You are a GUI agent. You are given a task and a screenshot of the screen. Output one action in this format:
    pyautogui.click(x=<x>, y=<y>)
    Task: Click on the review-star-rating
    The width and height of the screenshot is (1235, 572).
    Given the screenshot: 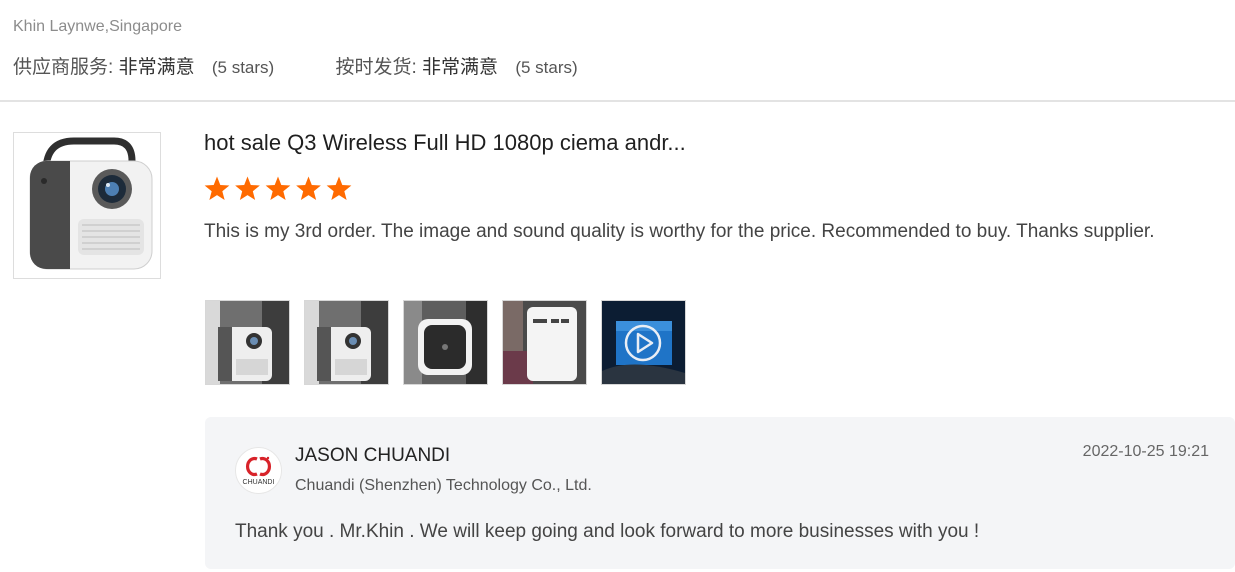 What is the action you would take?
    pyautogui.click(x=279, y=190)
    